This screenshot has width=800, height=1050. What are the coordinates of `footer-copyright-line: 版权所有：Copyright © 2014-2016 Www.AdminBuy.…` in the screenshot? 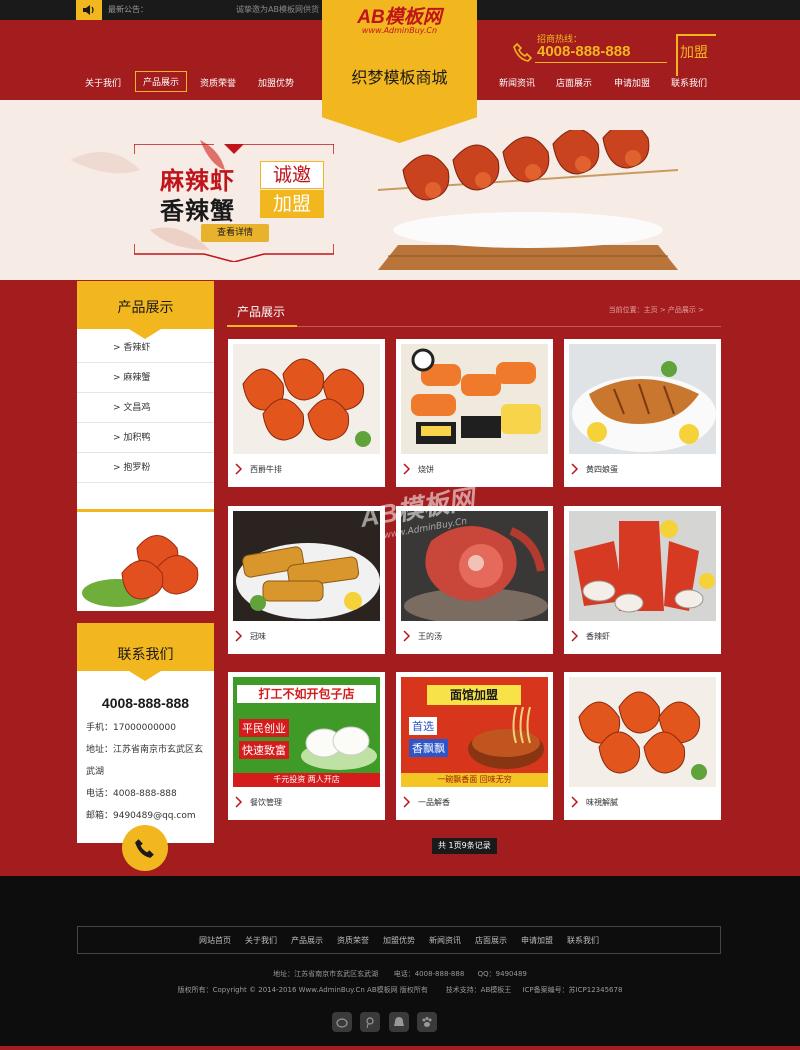 It's located at (400, 990).